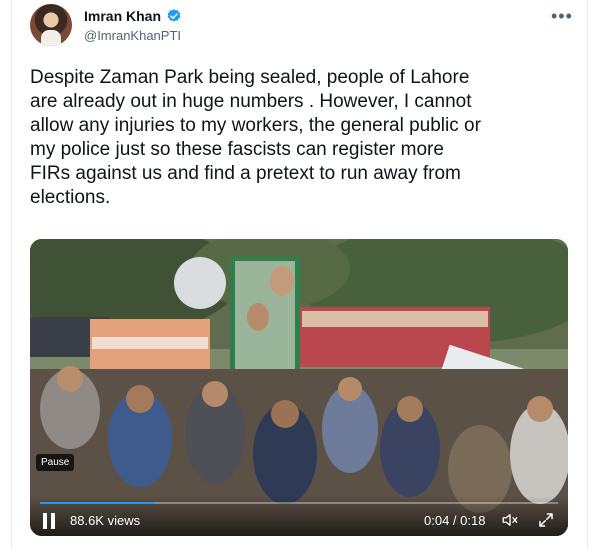  Describe the element at coordinates (55, 462) in the screenshot. I see `pause-tooltip: Pause` at that location.